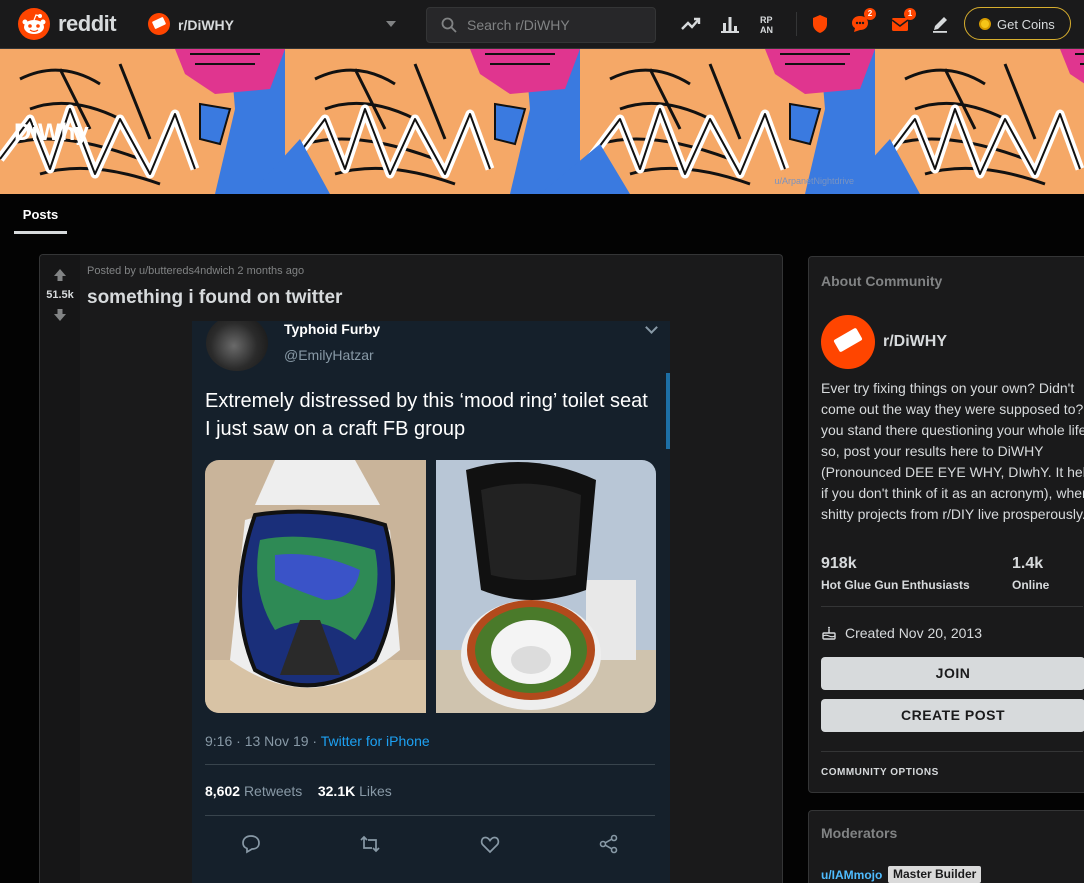 The height and width of the screenshot is (883, 1084). I want to click on toilet-seat-closed-photo, so click(315, 586).